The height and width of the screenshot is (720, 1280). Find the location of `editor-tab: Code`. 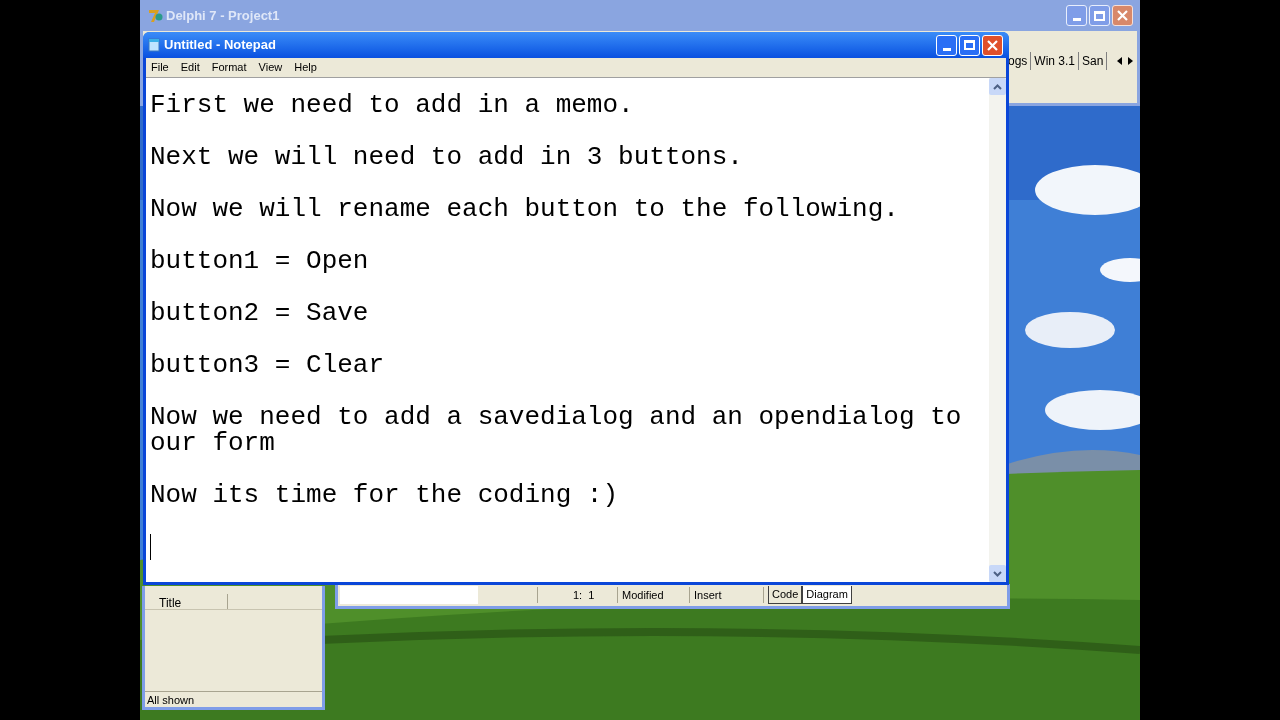

editor-tab: Code is located at coordinates (785, 595).